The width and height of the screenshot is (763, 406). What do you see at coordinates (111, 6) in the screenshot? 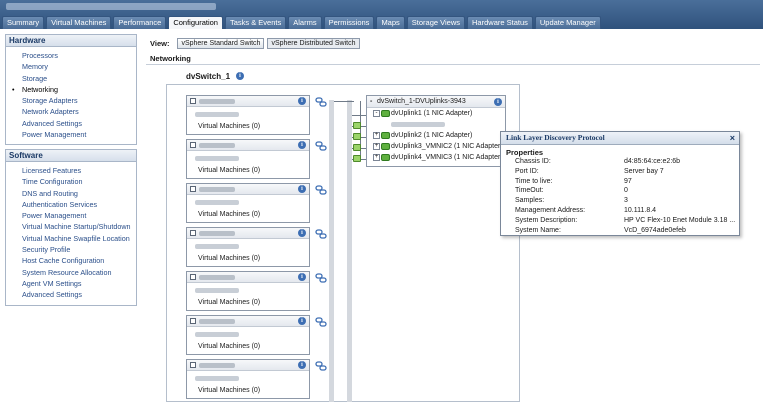
I see `blurred-host-title` at bounding box center [111, 6].